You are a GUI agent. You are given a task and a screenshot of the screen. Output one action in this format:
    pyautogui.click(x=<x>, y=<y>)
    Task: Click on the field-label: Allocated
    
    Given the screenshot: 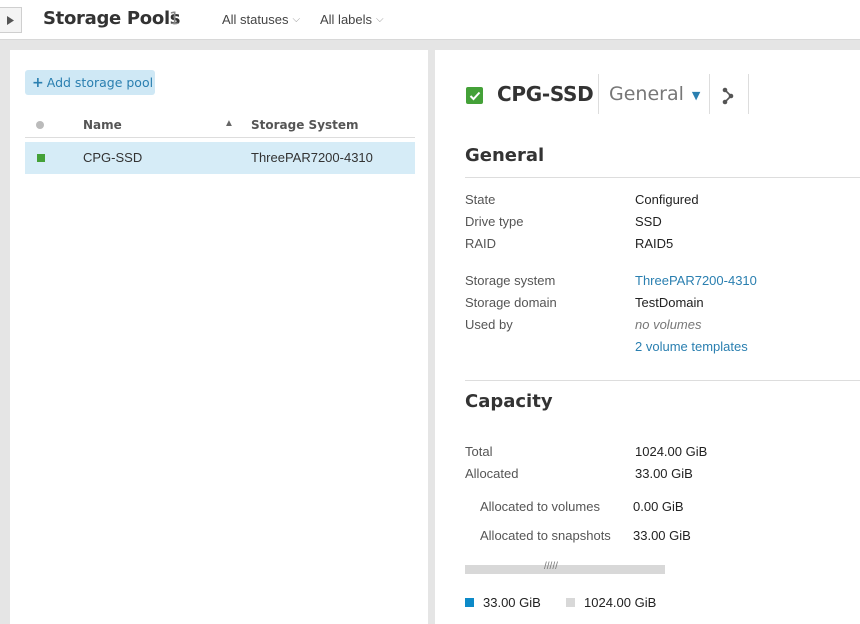 What is the action you would take?
    pyautogui.click(x=492, y=473)
    